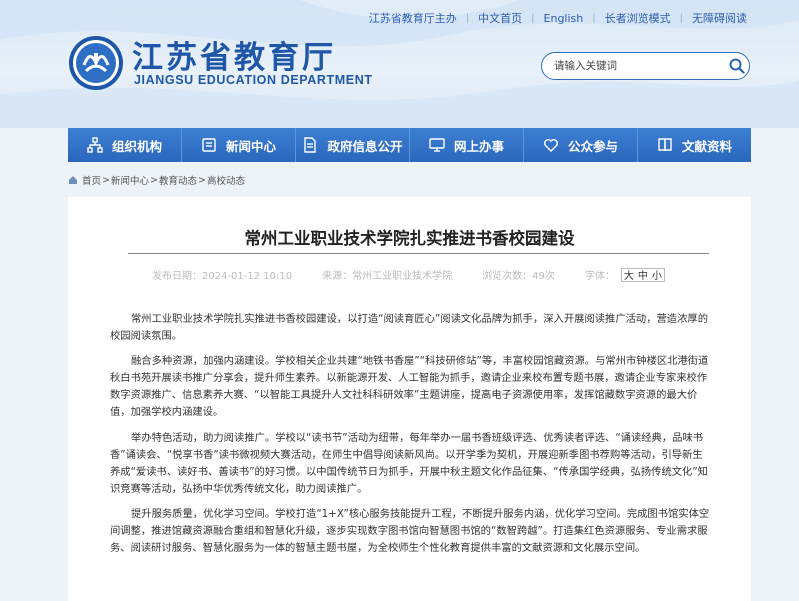 This screenshot has height=601, width=799. I want to click on font-size-medium-button: 中, so click(643, 274).